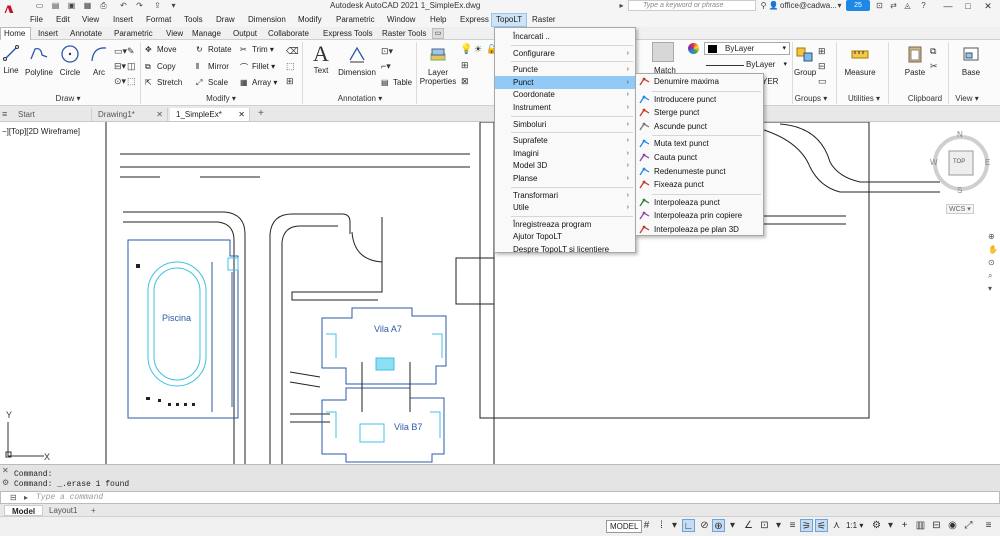  I want to click on trim-tool: ✂ Trim ▾, so click(257, 49).